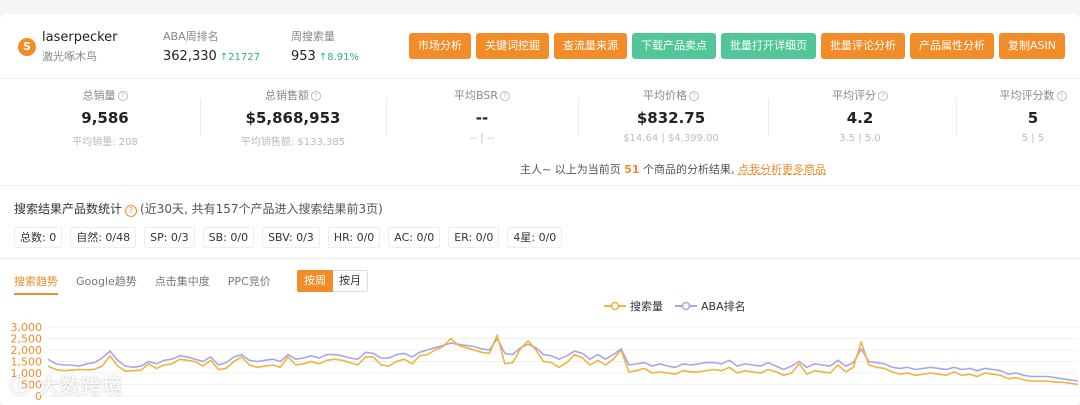  Describe the element at coordinates (338, 57) in the screenshot. I see `weekly-search-change: ↑8.91%` at that location.